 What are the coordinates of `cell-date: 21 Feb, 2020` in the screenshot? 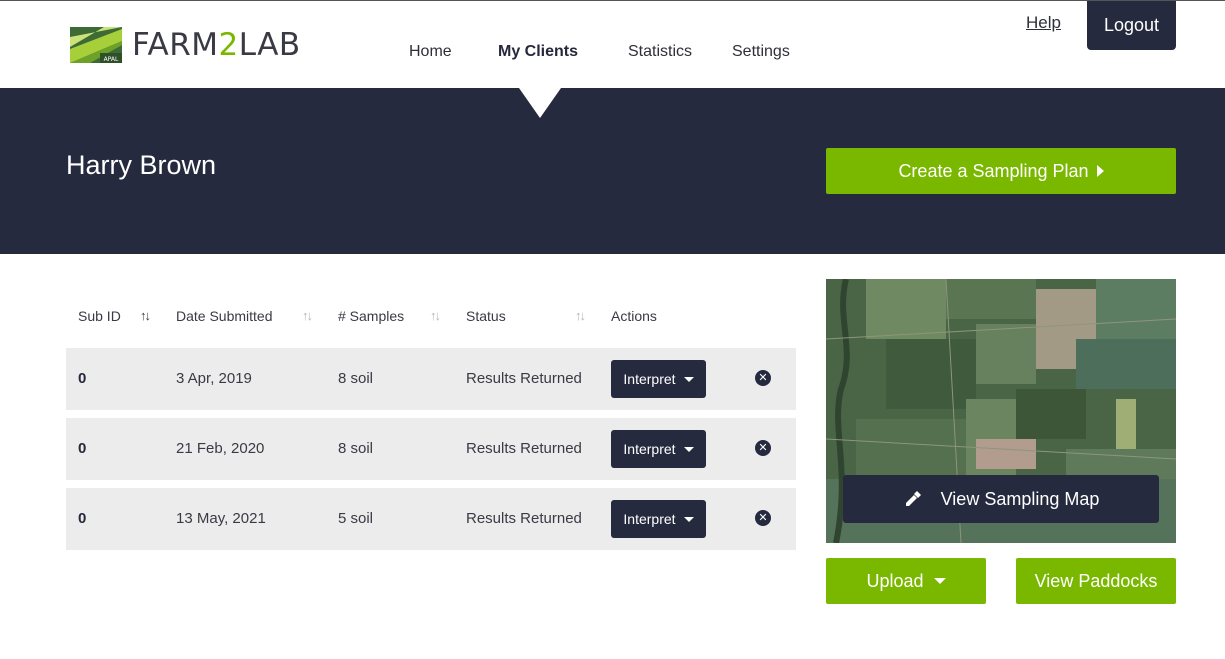 It's located at (220, 448).